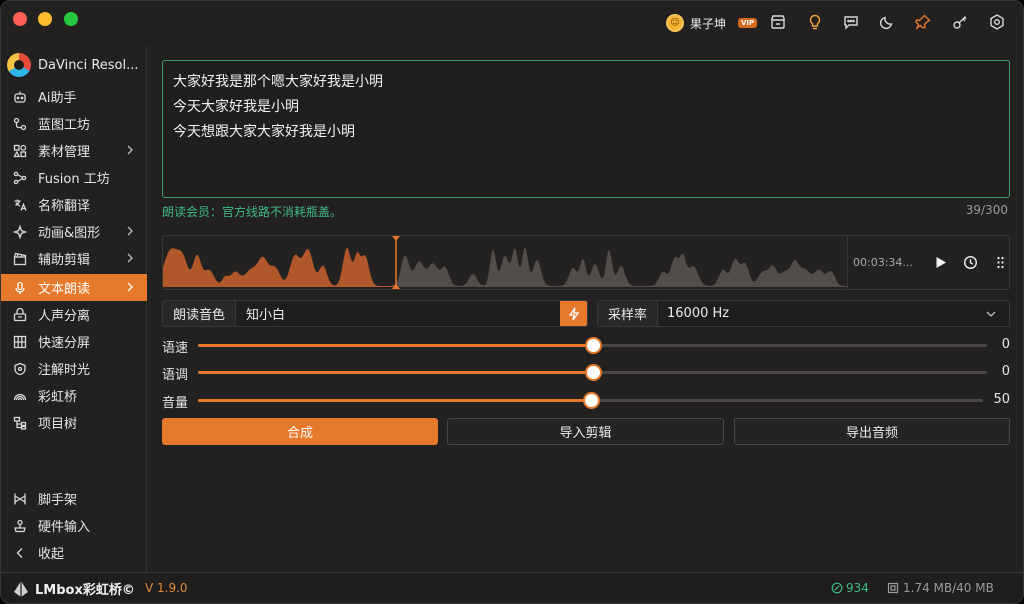  Describe the element at coordinates (851, 22) in the screenshot. I see `message-icon` at that location.